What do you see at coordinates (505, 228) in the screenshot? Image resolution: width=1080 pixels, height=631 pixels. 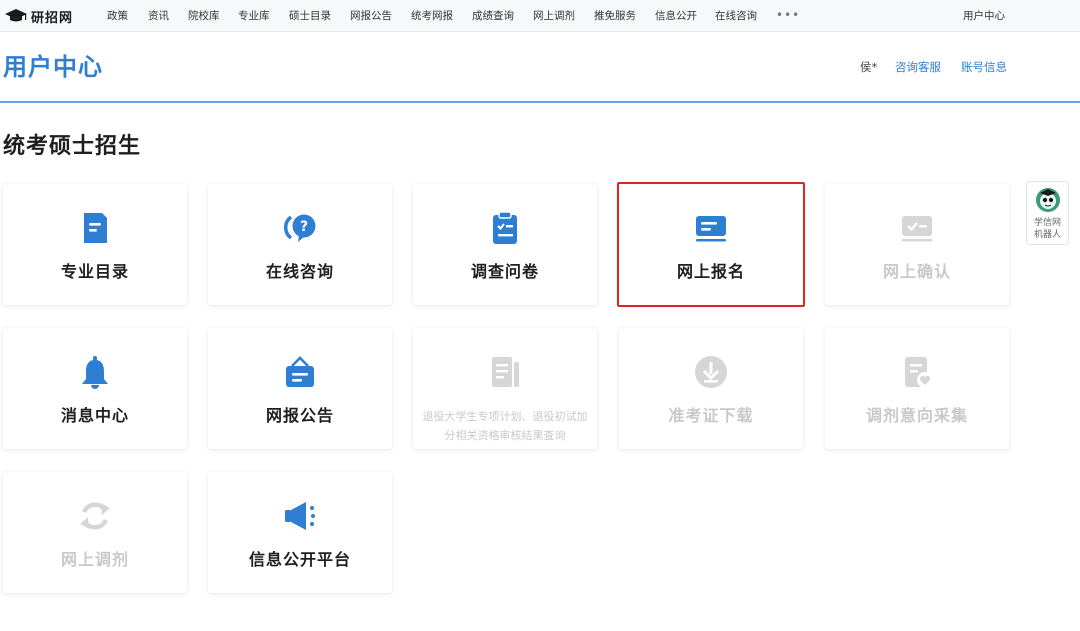 I see `clipboard-check-icon` at bounding box center [505, 228].